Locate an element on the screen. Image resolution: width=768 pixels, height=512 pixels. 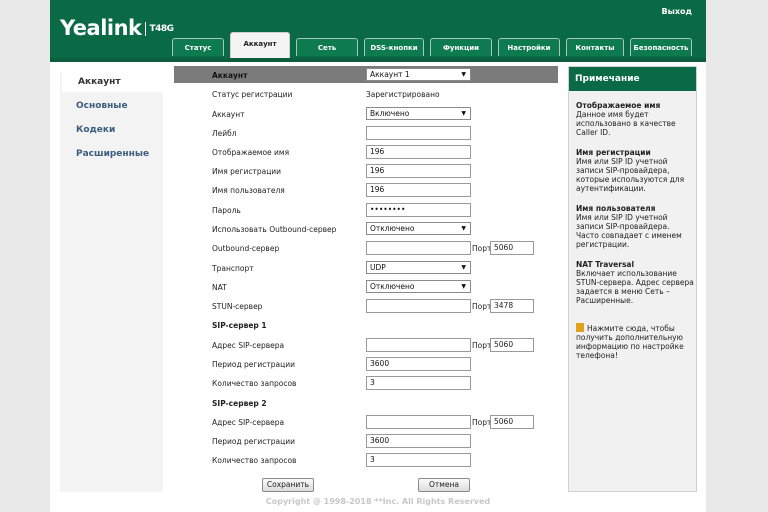
sip1-title-row: SIP-сервер 1 is located at coordinates (366, 326).